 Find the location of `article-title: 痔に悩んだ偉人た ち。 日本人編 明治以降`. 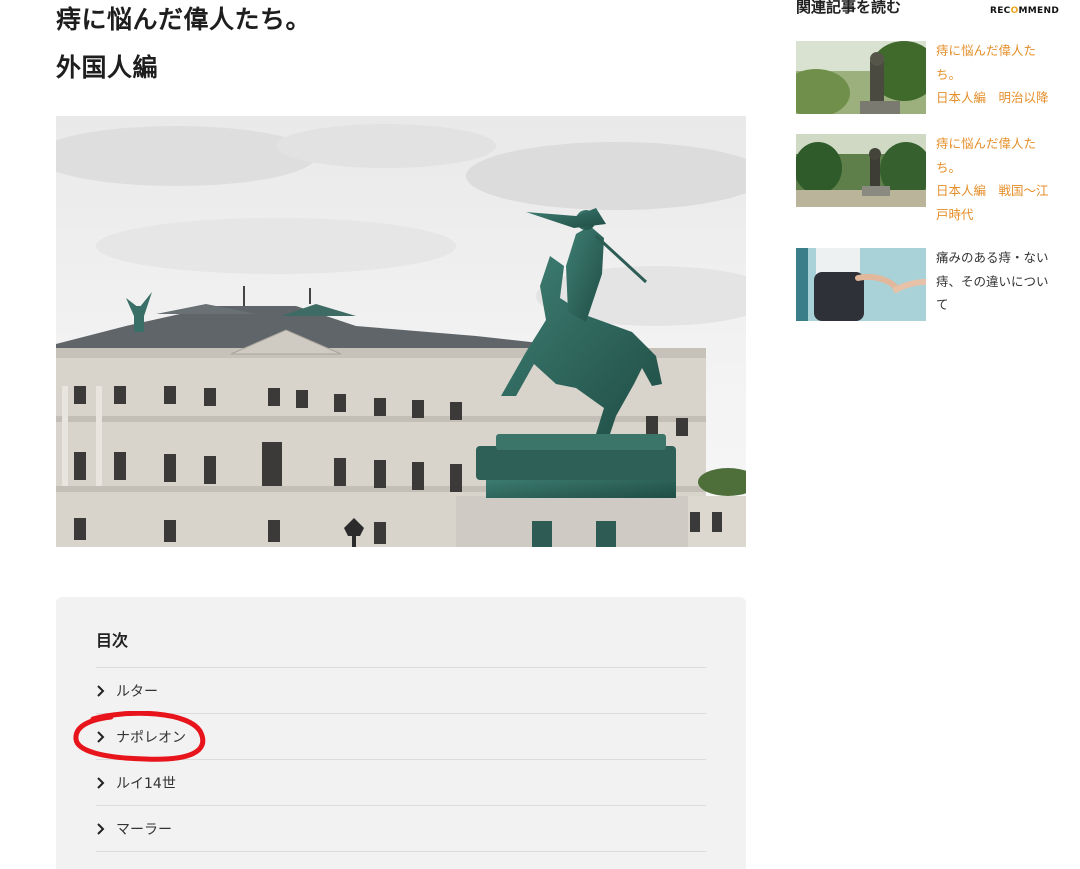

article-title: 痔に悩んだ偉人た ち。 日本人編 明治以降 is located at coordinates (992, 74).